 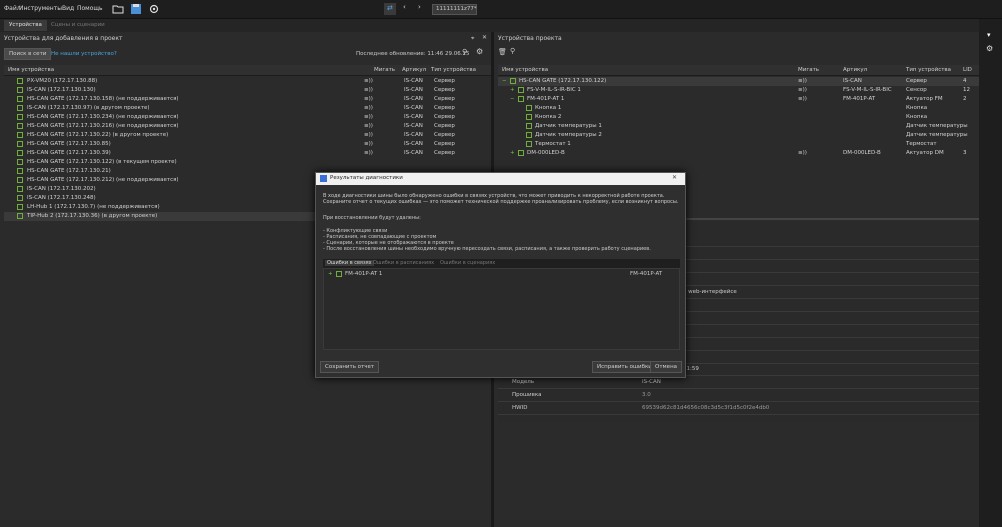 What do you see at coordinates (330, 274) in the screenshot?
I see `expand-icon: +` at bounding box center [330, 274].